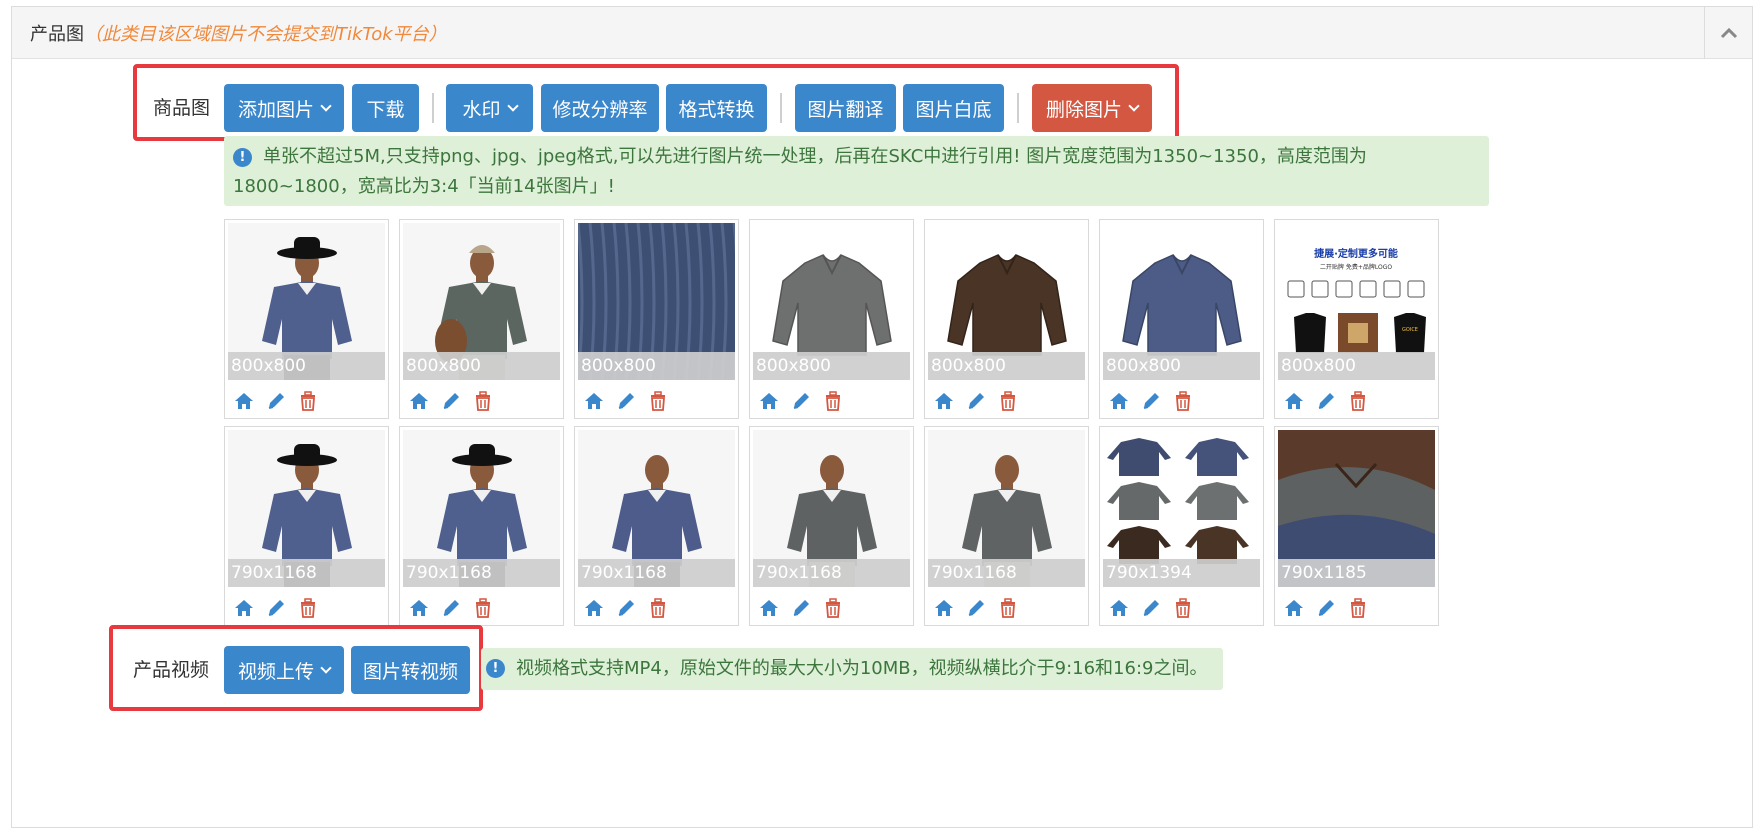 The image size is (1763, 834). What do you see at coordinates (1356, 319) in the screenshot?
I see `image-thumbnail: 捷展·定制更多可能 二开贴牌 免费+品牌LOGO GOICE 800x800` at bounding box center [1356, 319].